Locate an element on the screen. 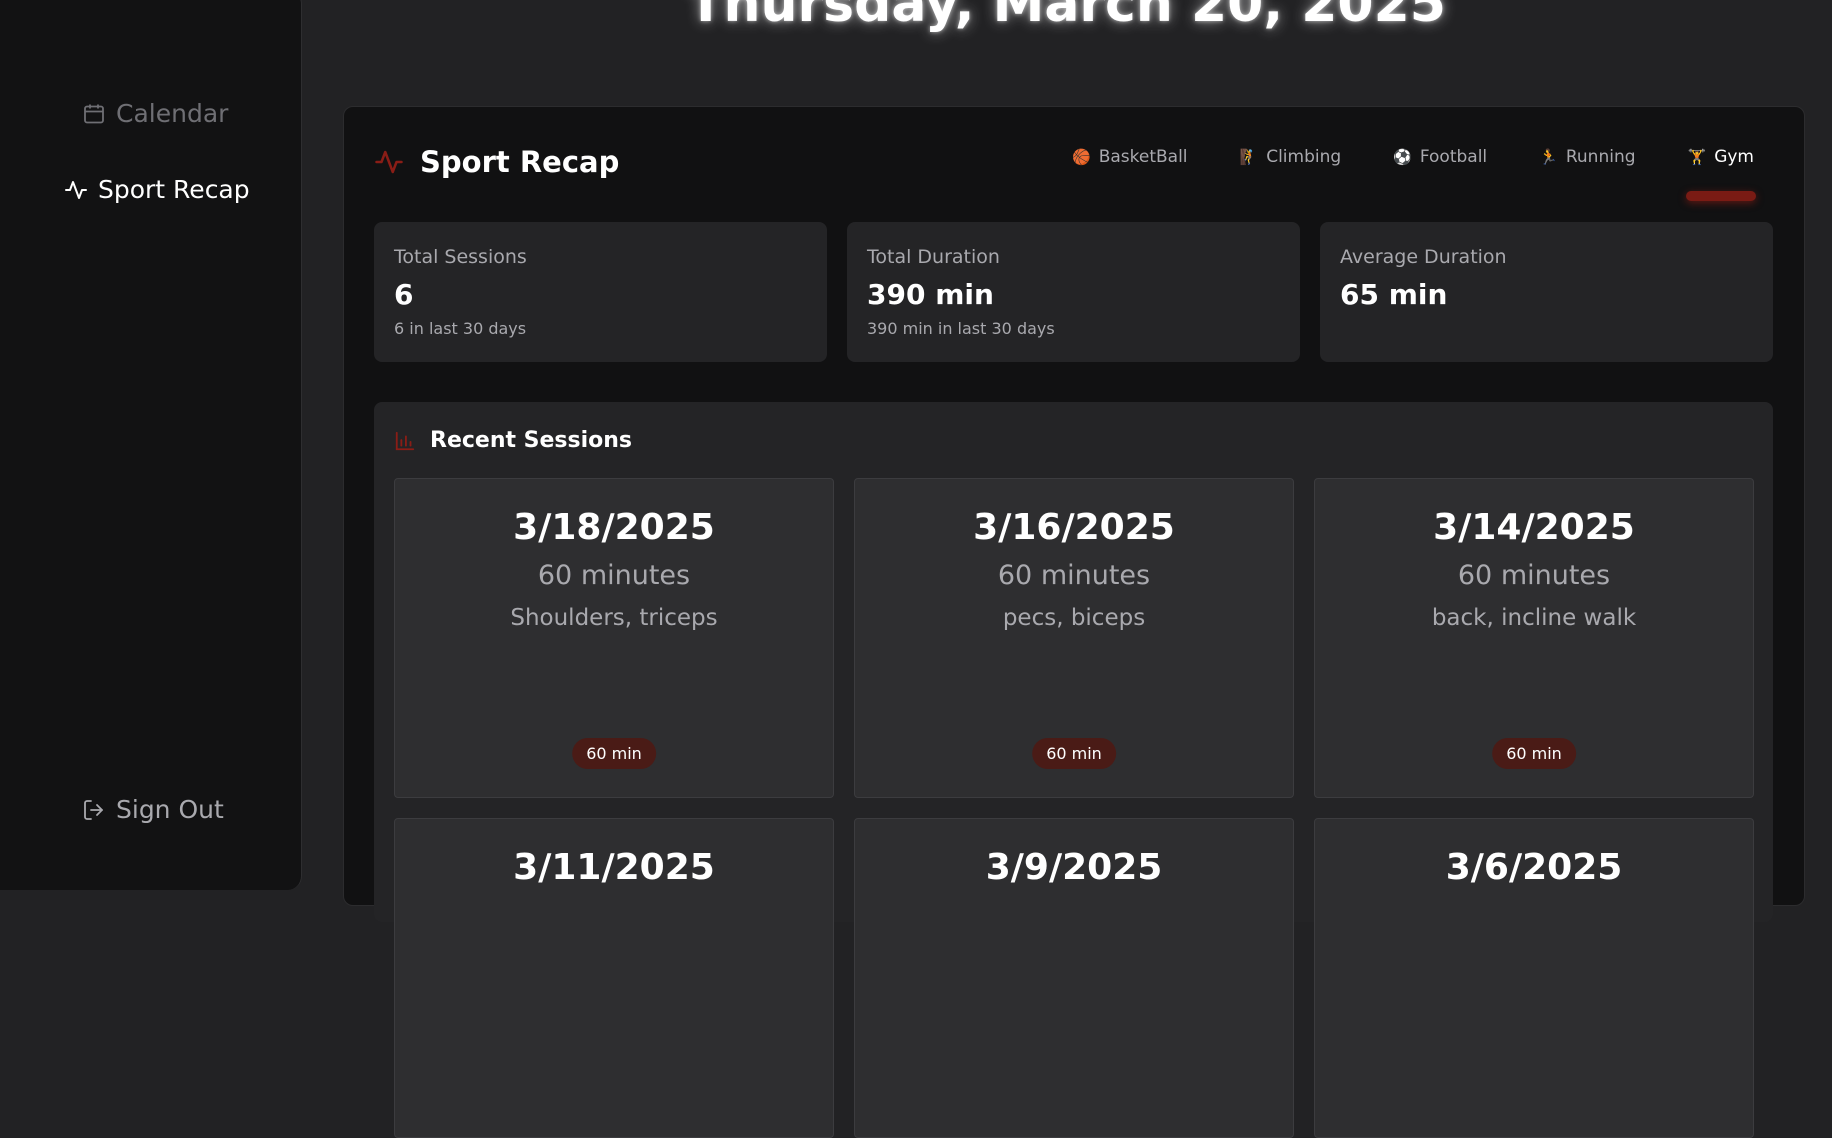 This screenshot has width=1832, height=1138. tab-climbing: 🧗 Climbing is located at coordinates (1291, 157).